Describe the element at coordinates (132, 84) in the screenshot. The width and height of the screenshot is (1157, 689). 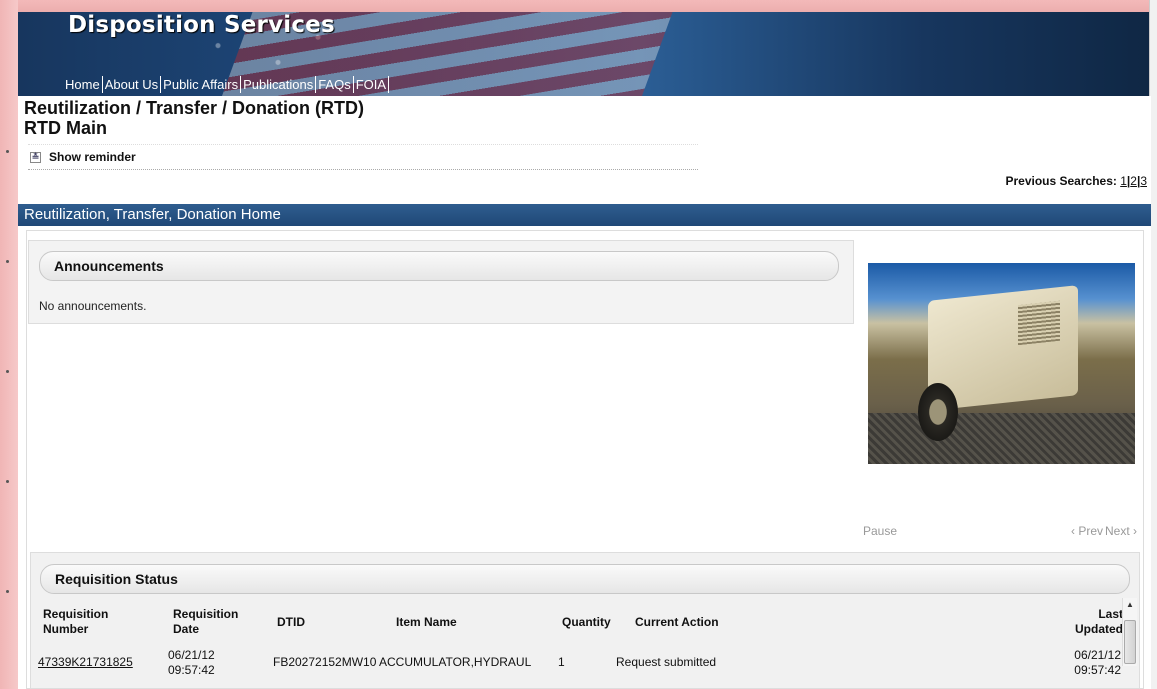
I see `nav-about-us: About Us` at that location.